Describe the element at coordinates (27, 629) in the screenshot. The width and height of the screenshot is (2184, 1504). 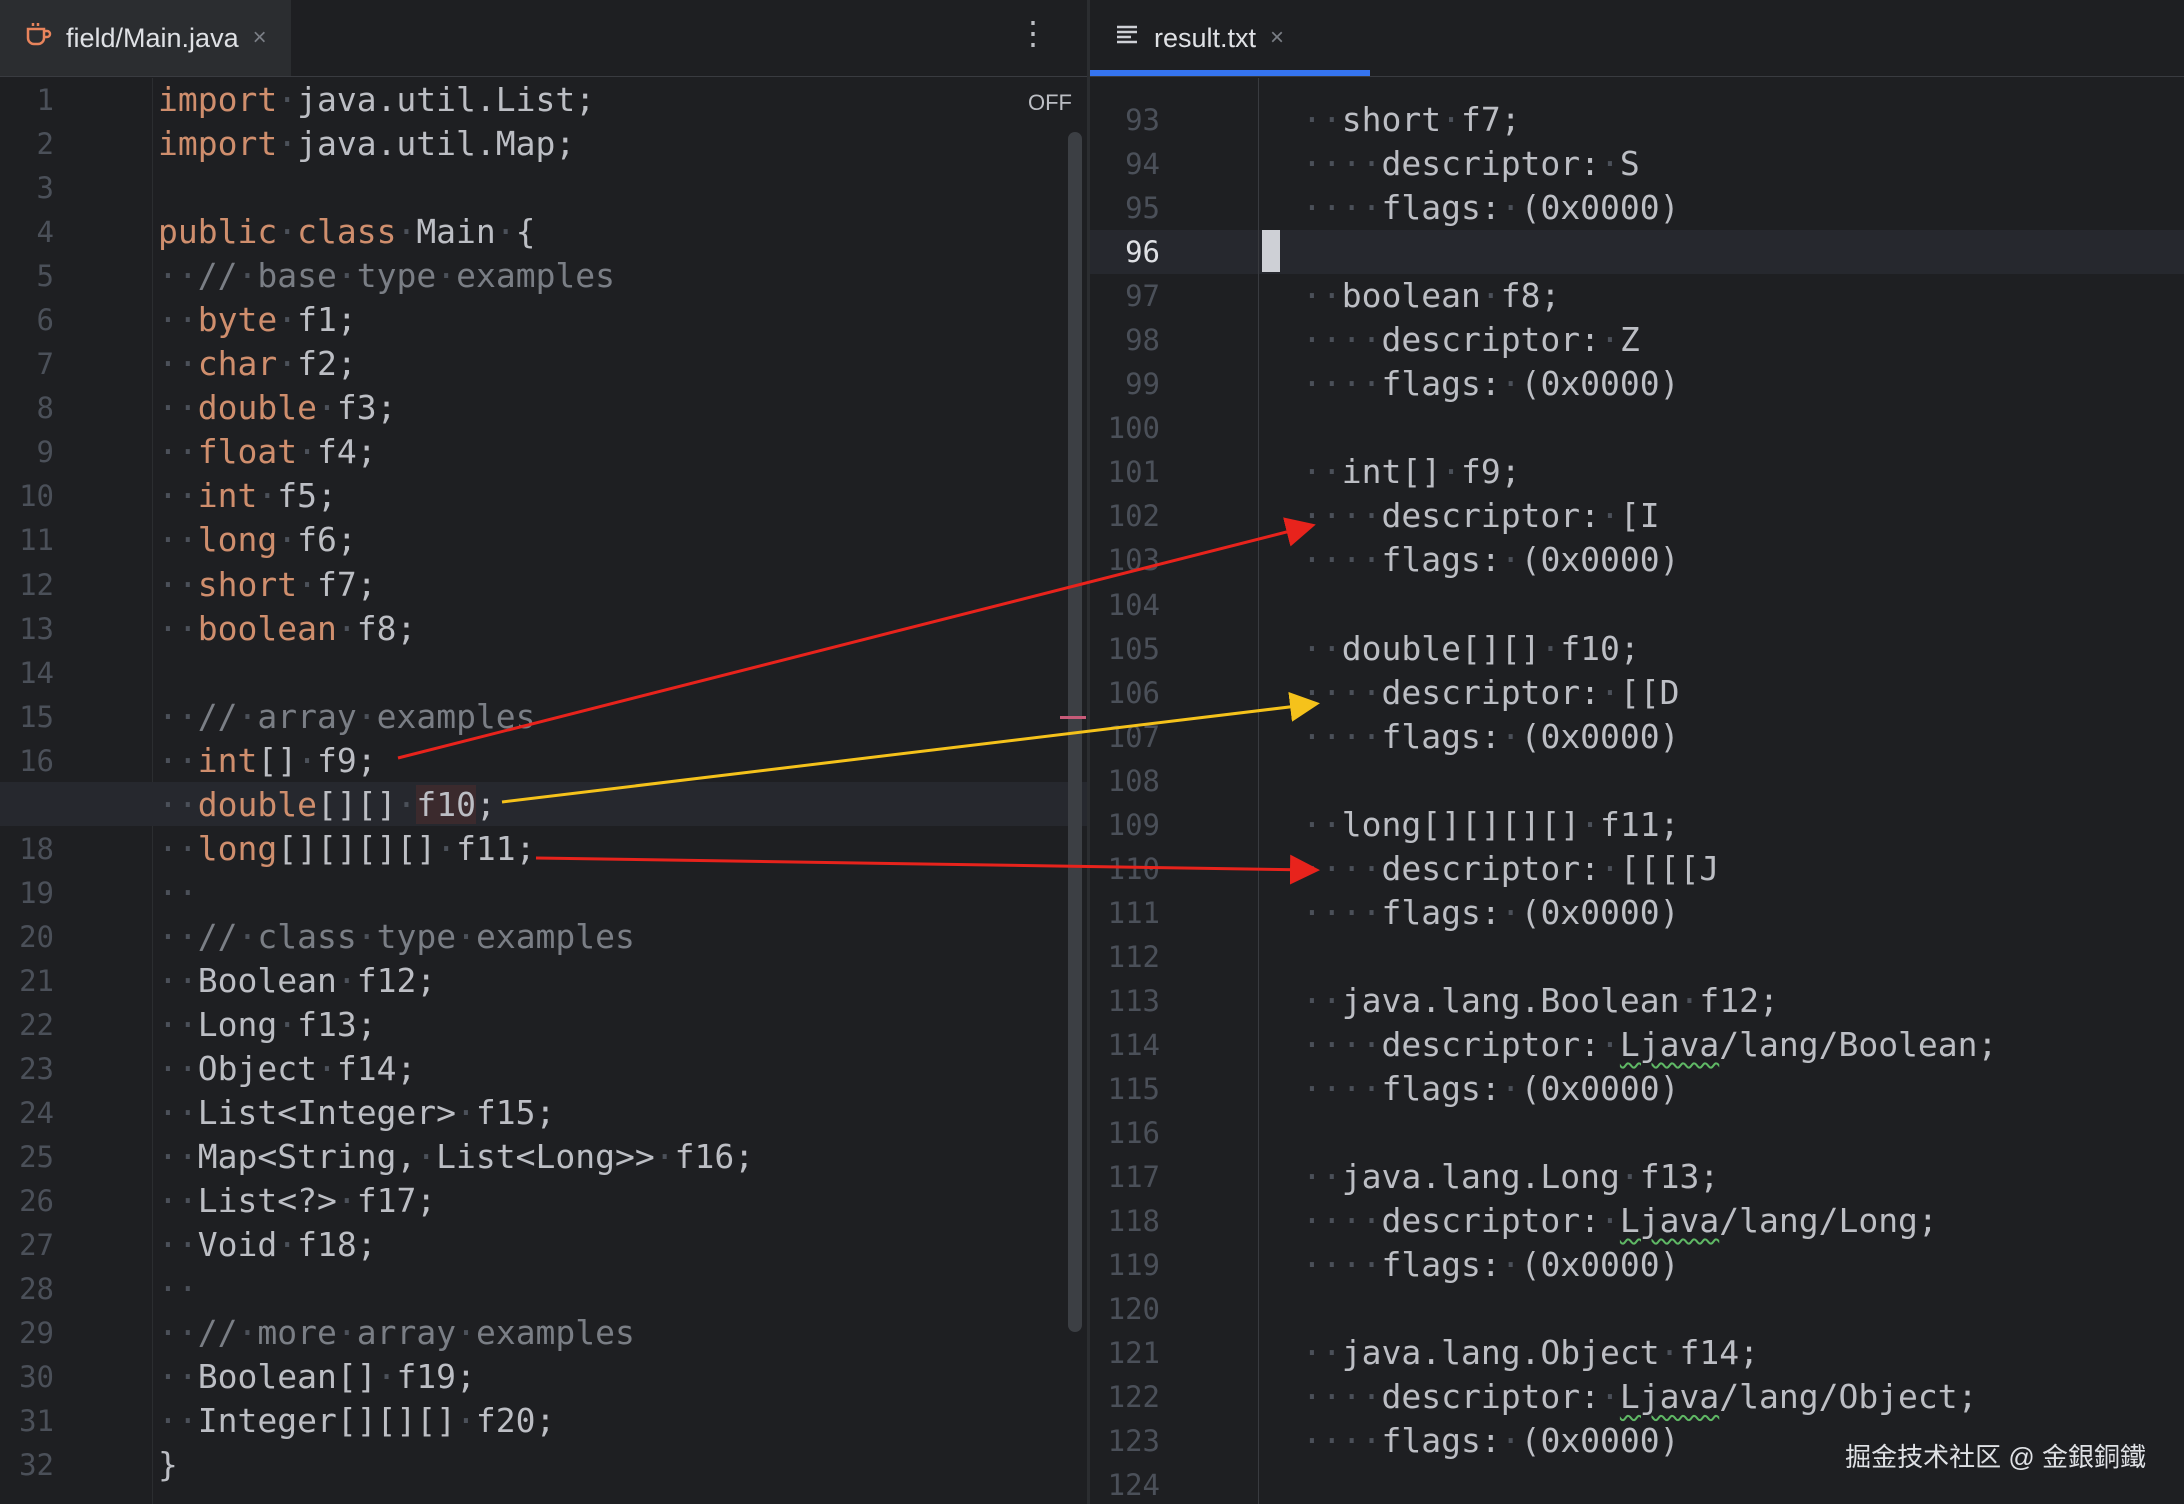
I see `line-number: 13` at that location.